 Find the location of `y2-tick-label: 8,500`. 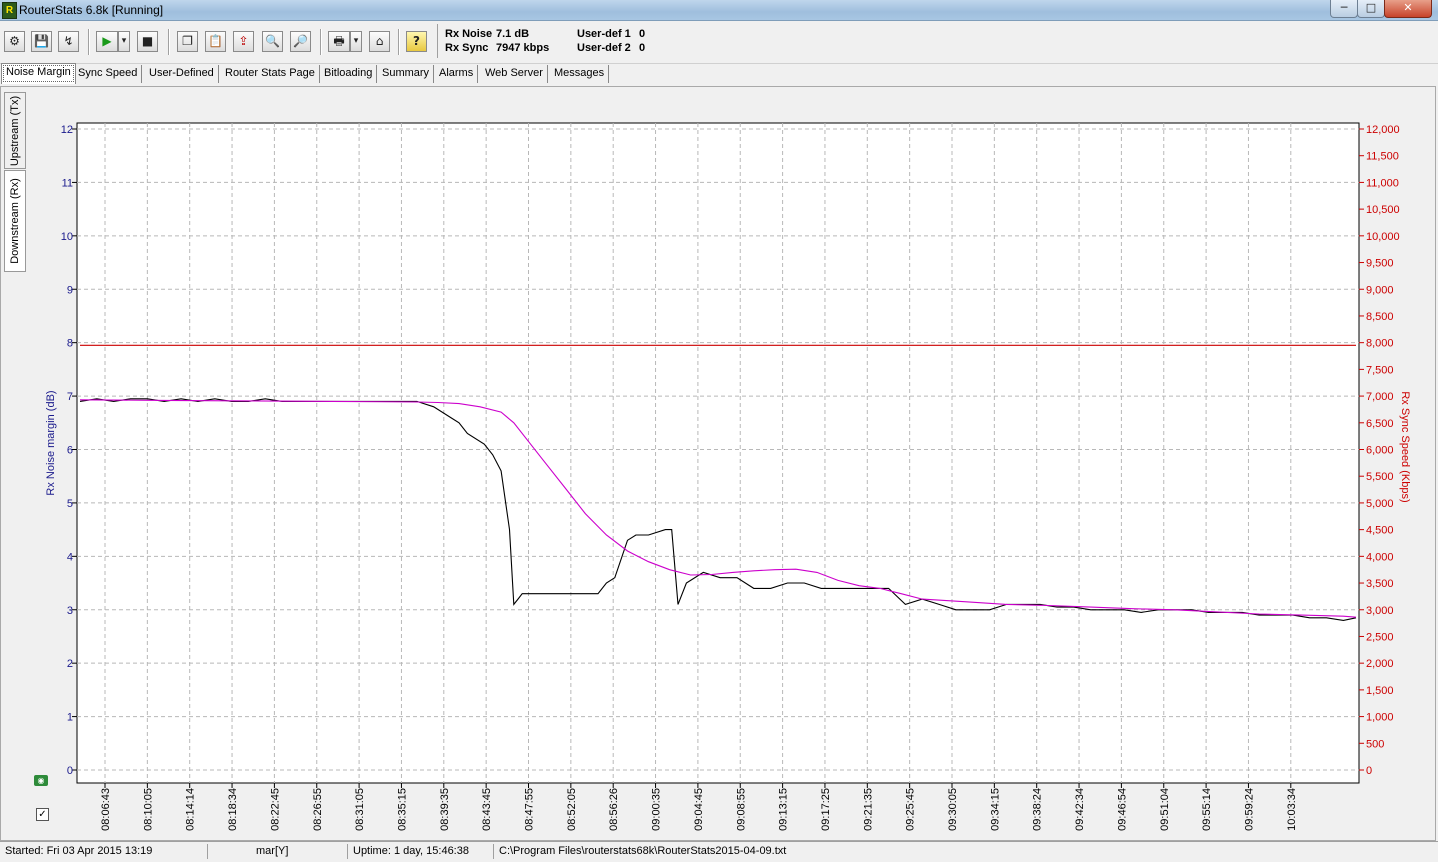

y2-tick-label: 8,500 is located at coordinates (1380, 317).